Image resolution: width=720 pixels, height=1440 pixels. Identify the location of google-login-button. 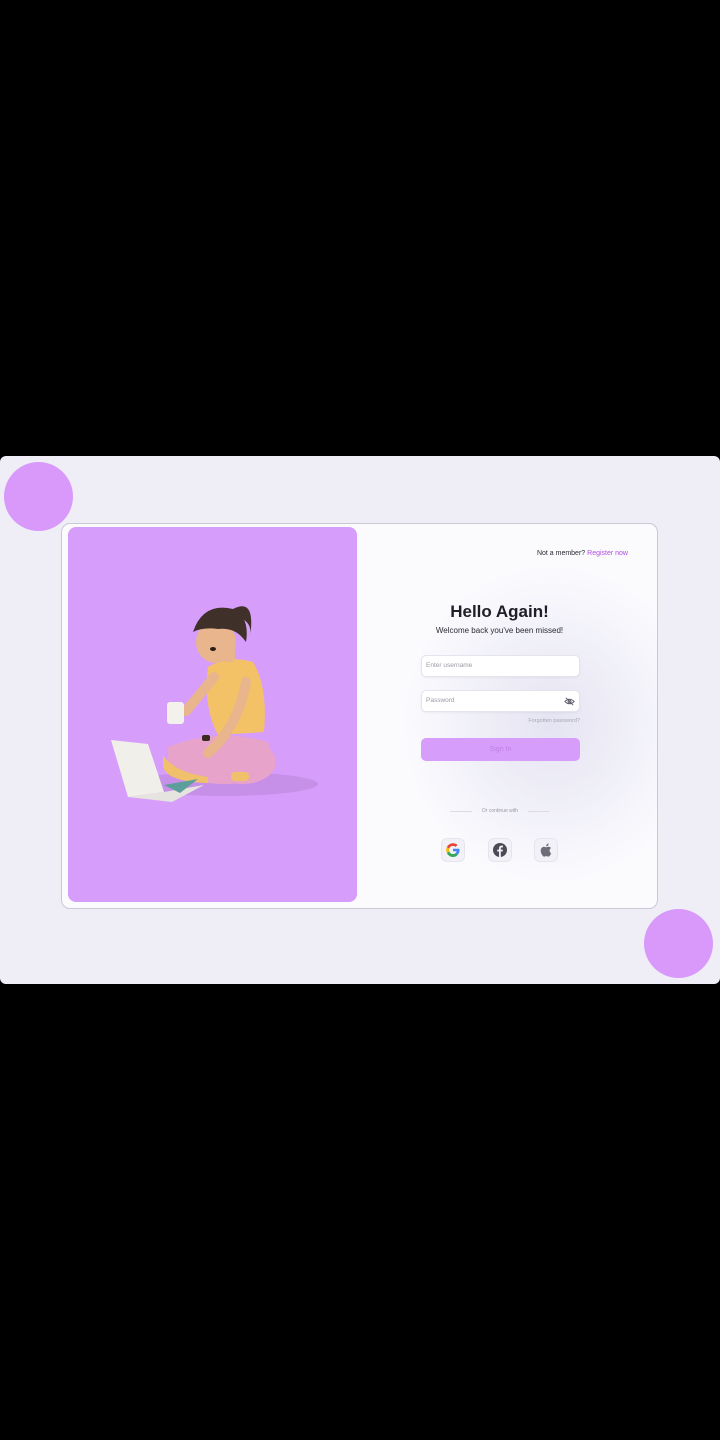
(453, 850).